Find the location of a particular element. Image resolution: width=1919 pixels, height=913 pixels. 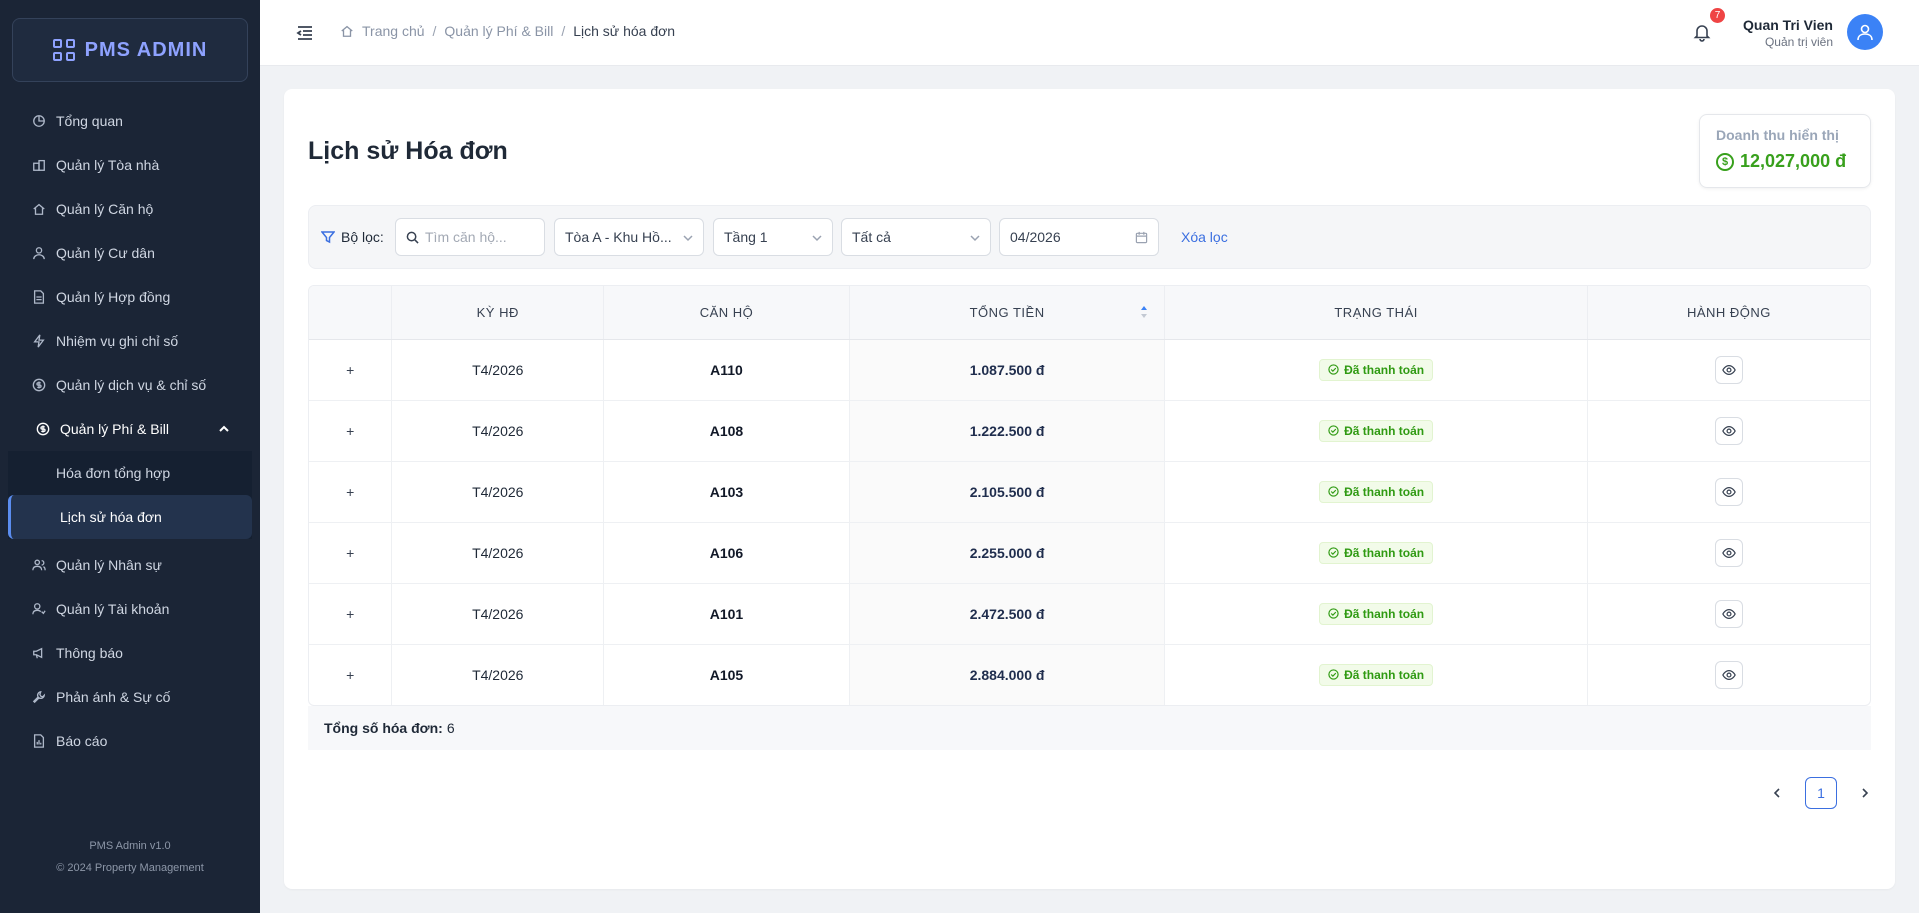

sidebar-item-staff: Quản lý Nhân sự is located at coordinates (130, 565).